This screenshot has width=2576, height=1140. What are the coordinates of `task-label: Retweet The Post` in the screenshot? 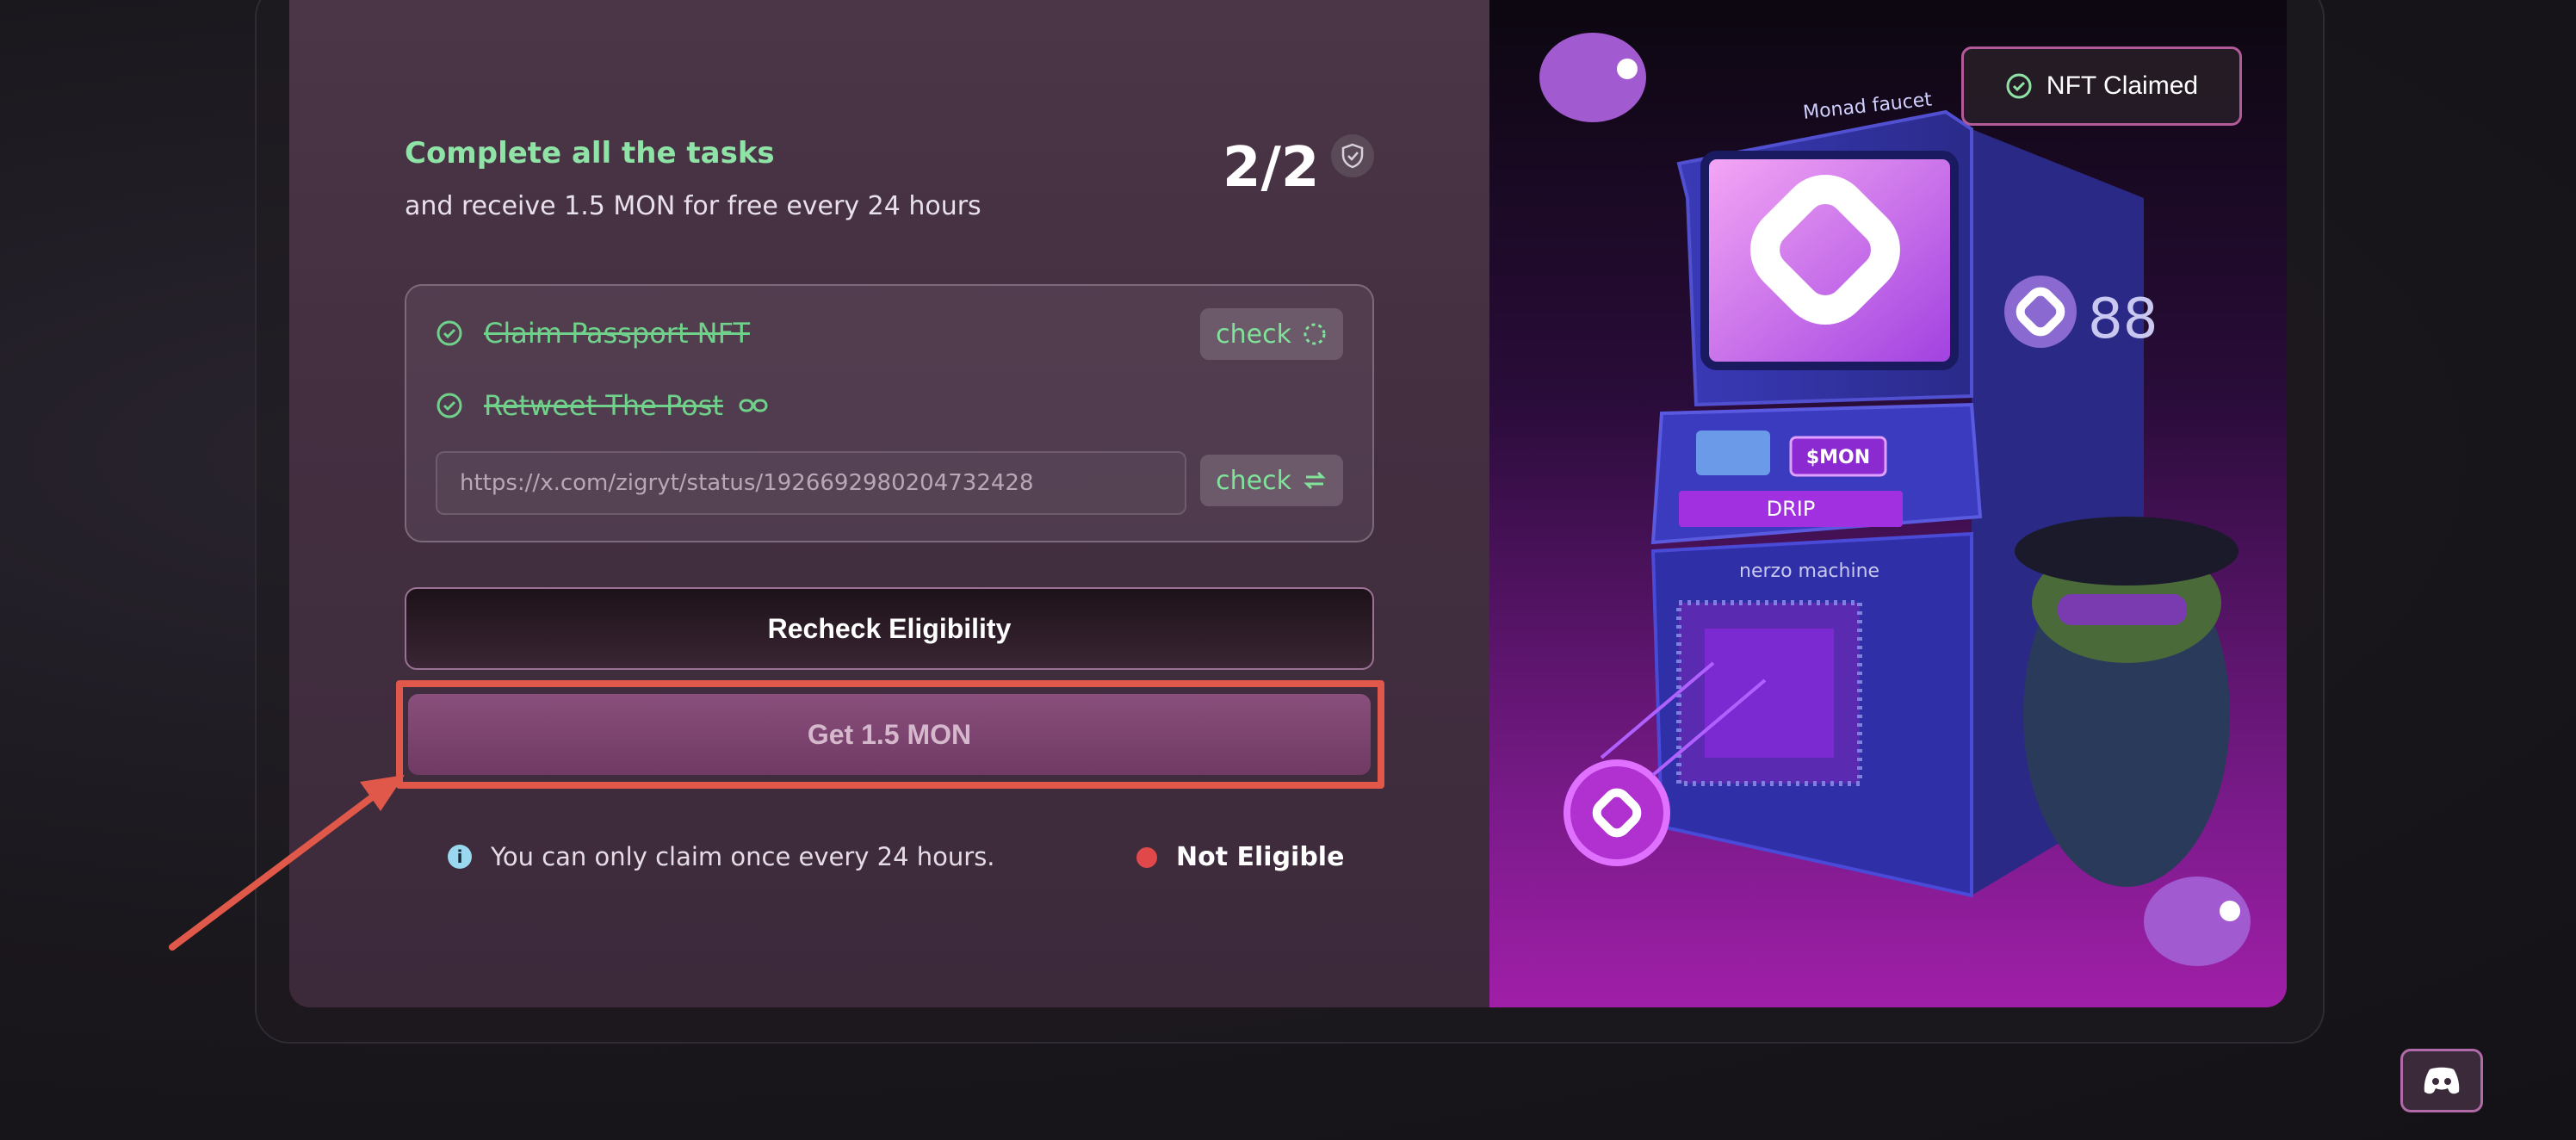 It's located at (603, 405).